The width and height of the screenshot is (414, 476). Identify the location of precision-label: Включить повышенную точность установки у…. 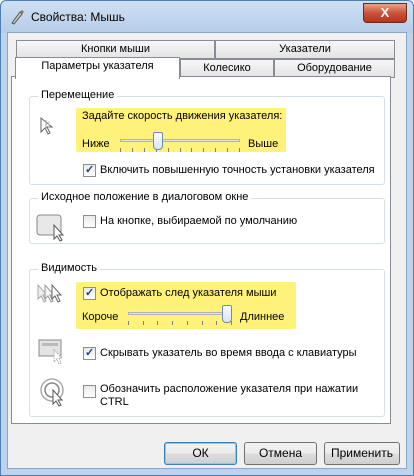
(237, 170).